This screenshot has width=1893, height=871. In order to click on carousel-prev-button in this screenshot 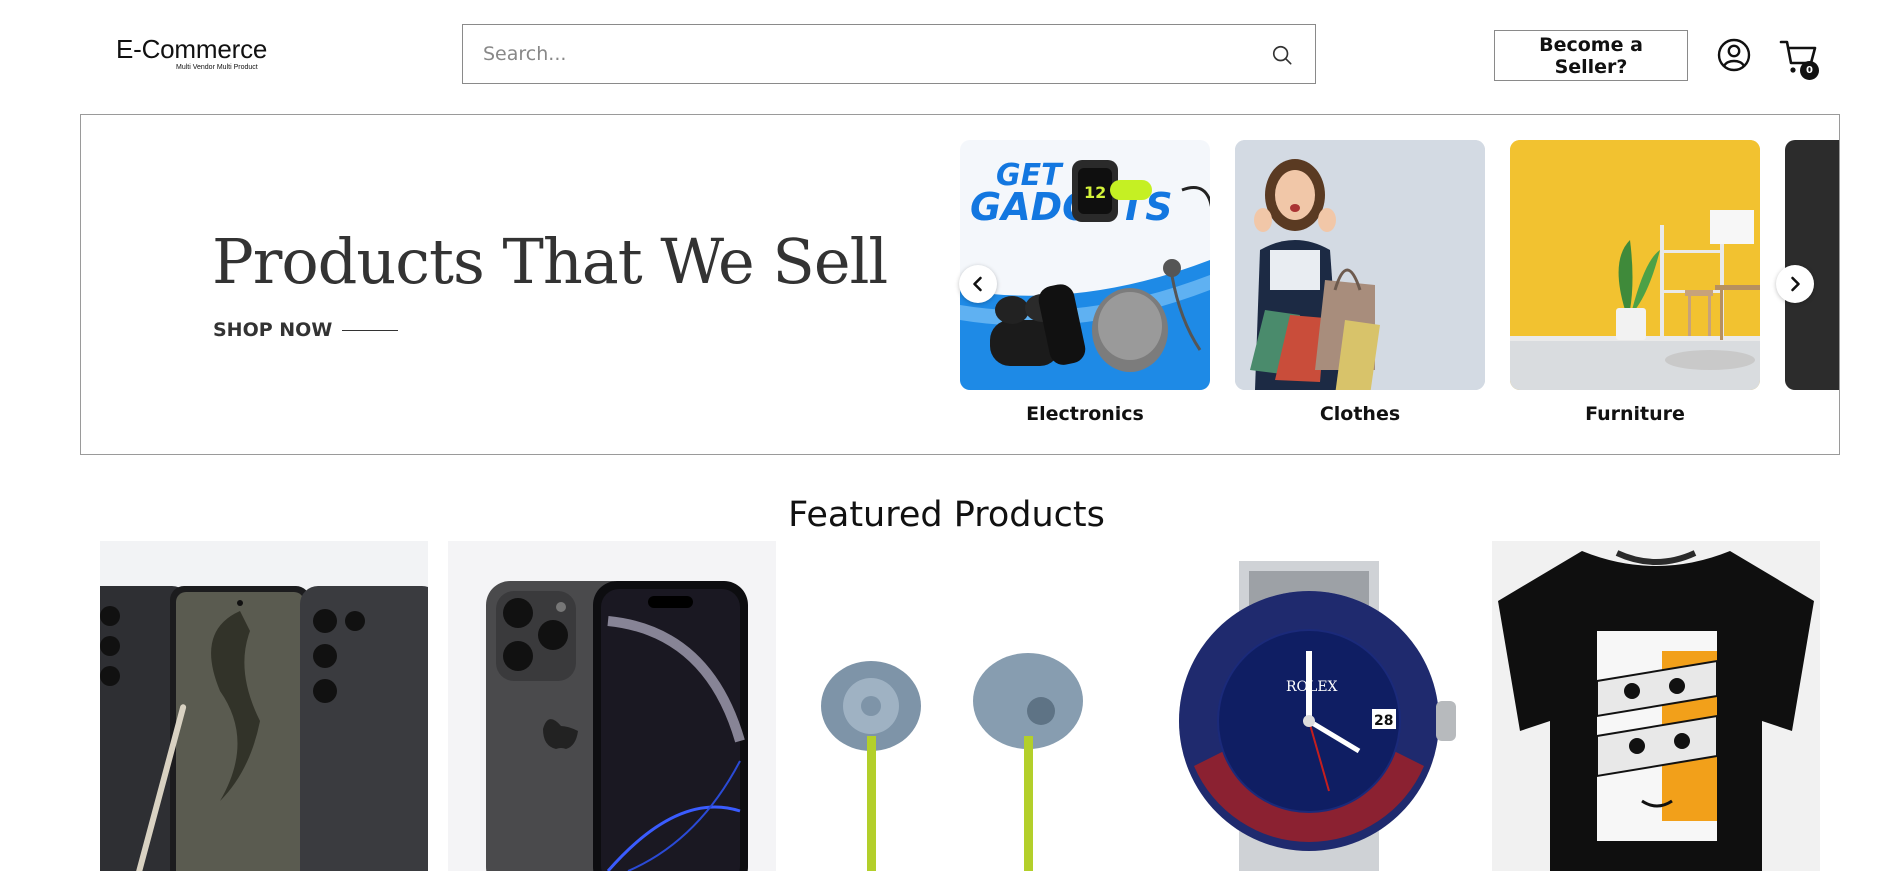, I will do `click(978, 284)`.